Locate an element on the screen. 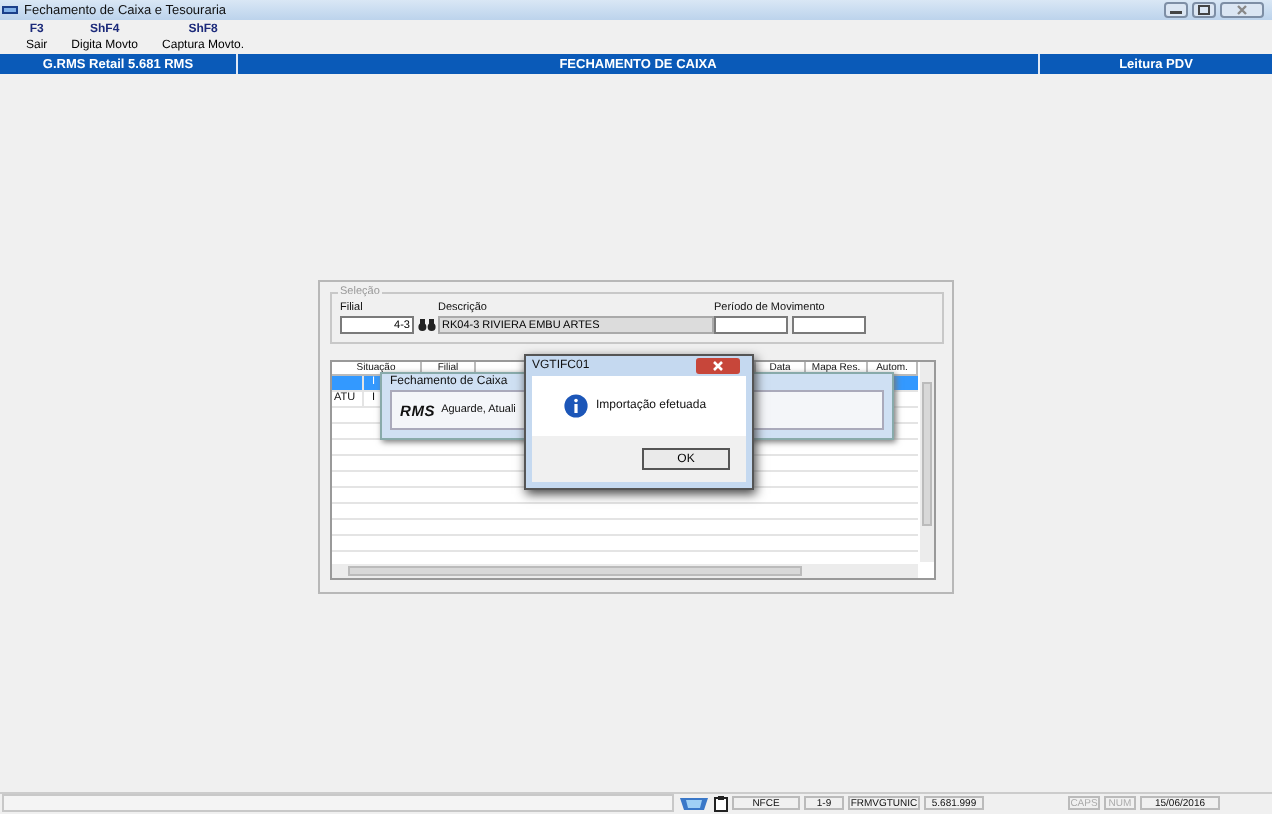 This screenshot has height=814, width=1272. info-icon is located at coordinates (576, 406).